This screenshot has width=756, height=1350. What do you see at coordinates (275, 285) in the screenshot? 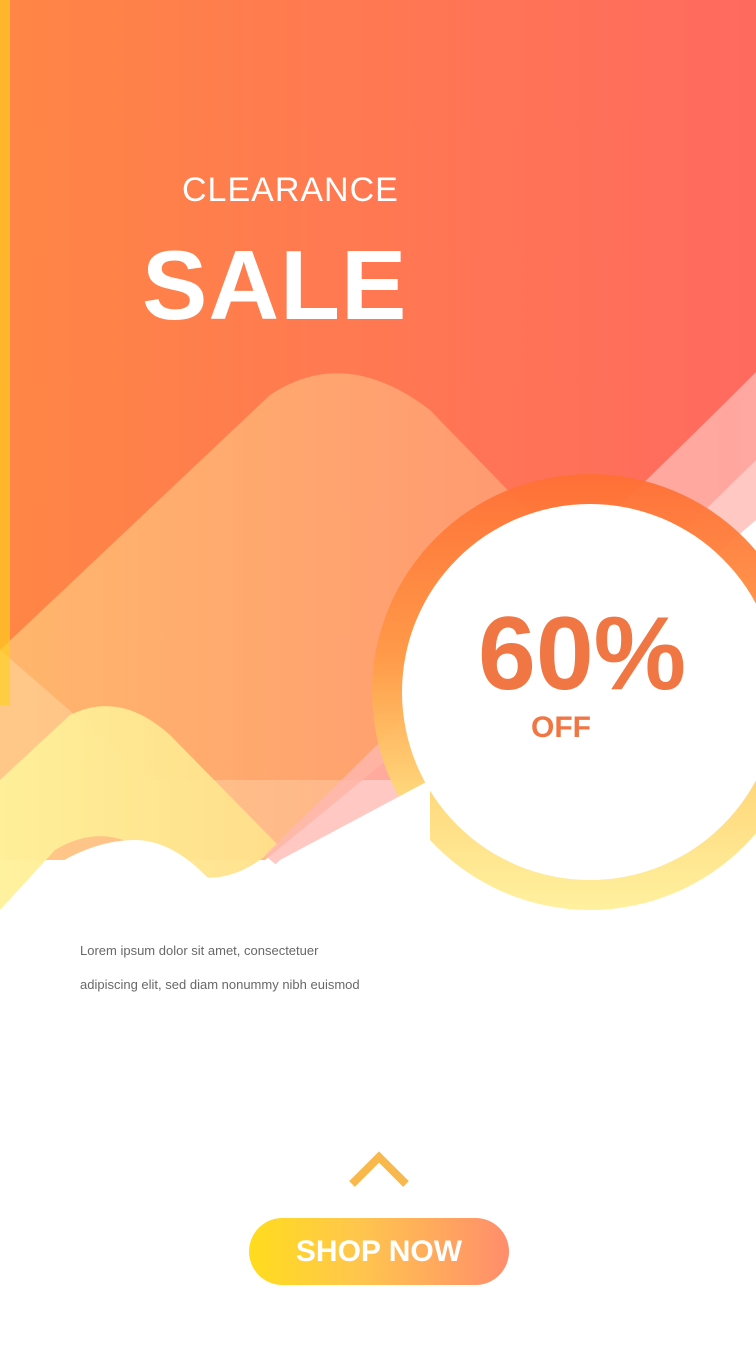
I see `sale-headline: SALE` at bounding box center [275, 285].